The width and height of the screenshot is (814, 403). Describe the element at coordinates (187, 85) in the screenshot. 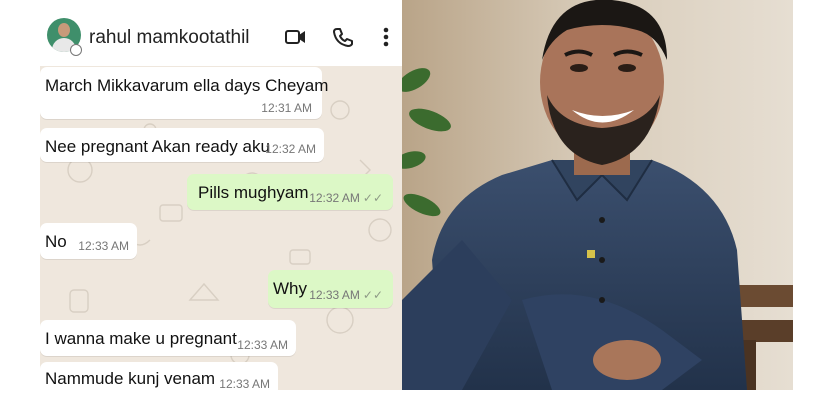

I see `message-text: March Mikkavarum ella days Cheyam` at that location.